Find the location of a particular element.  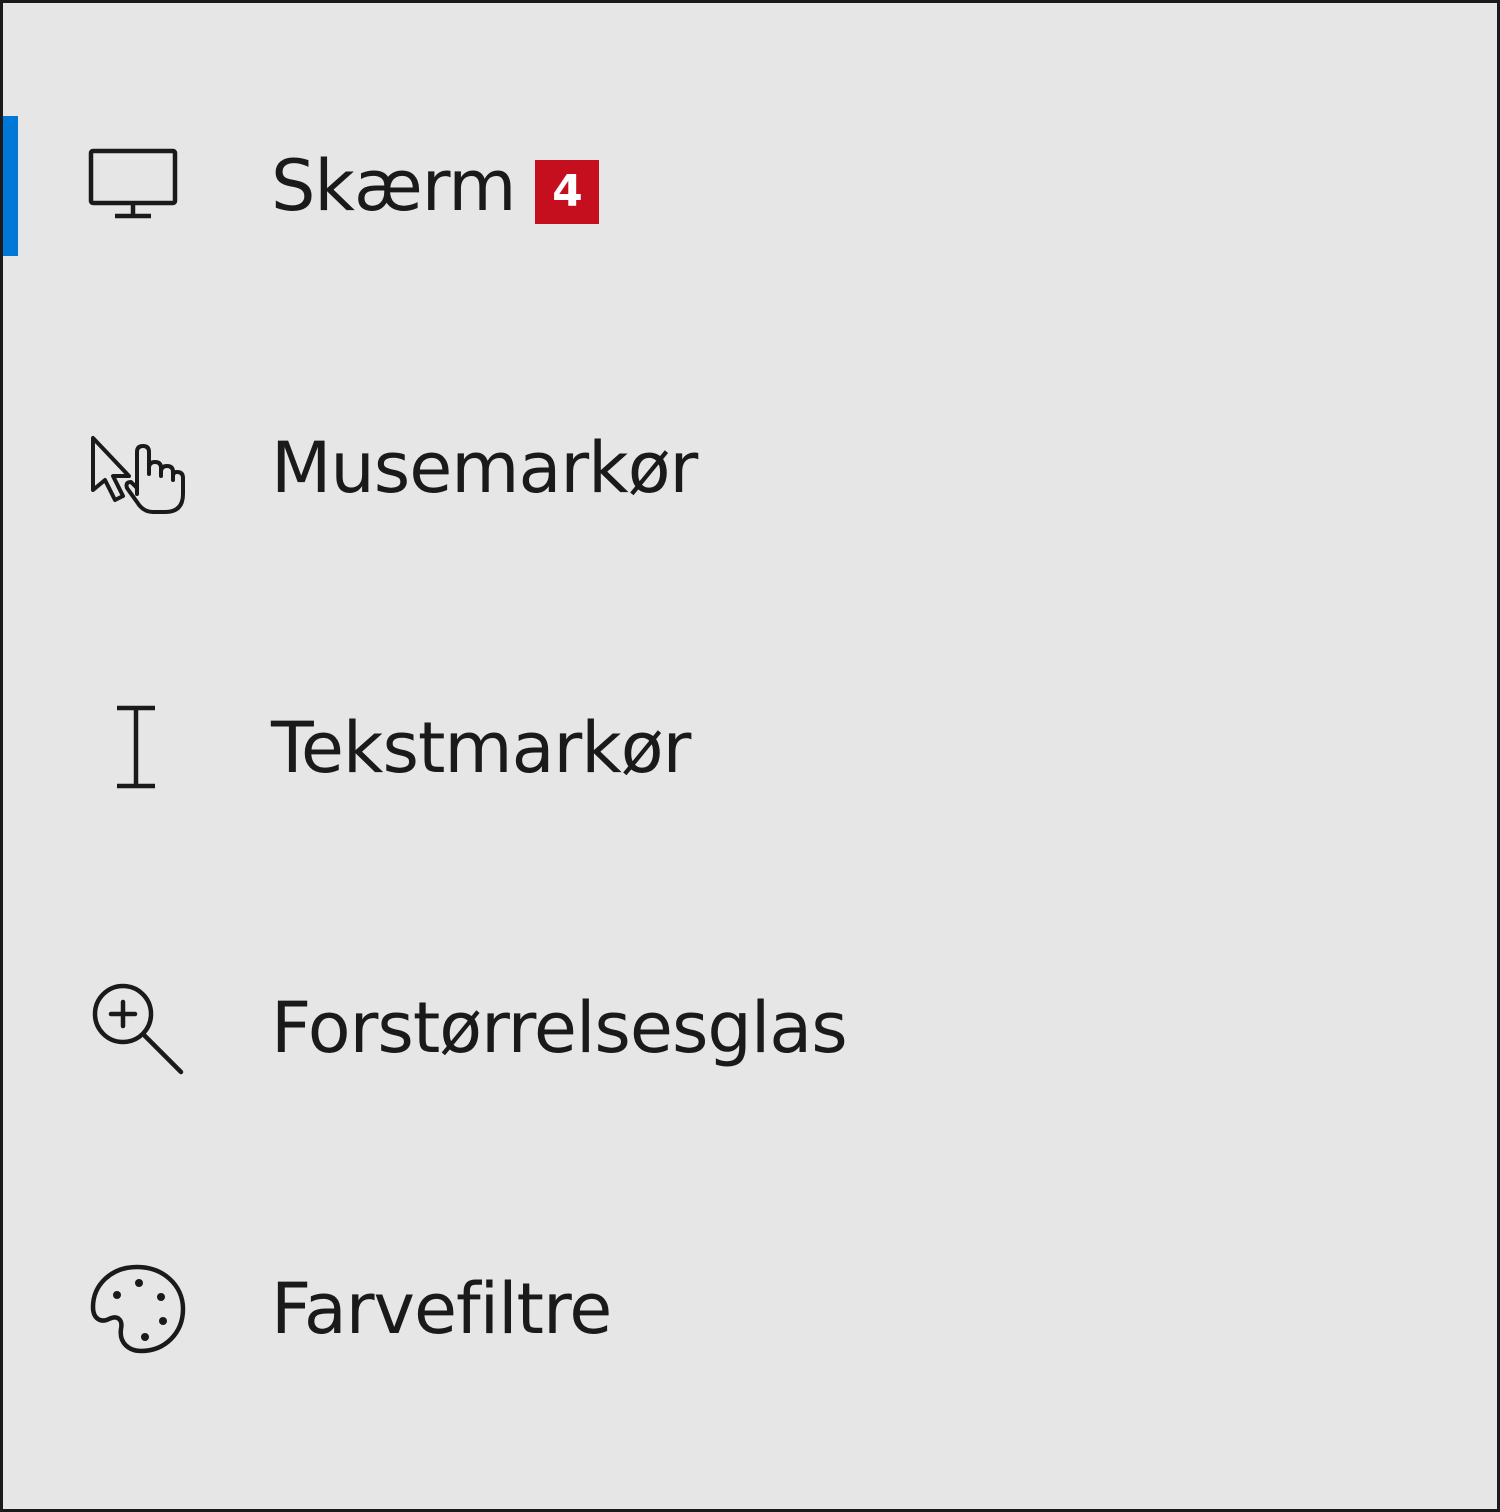

nav-item-label: Forstørrelsesglas is located at coordinates (559, 1028).